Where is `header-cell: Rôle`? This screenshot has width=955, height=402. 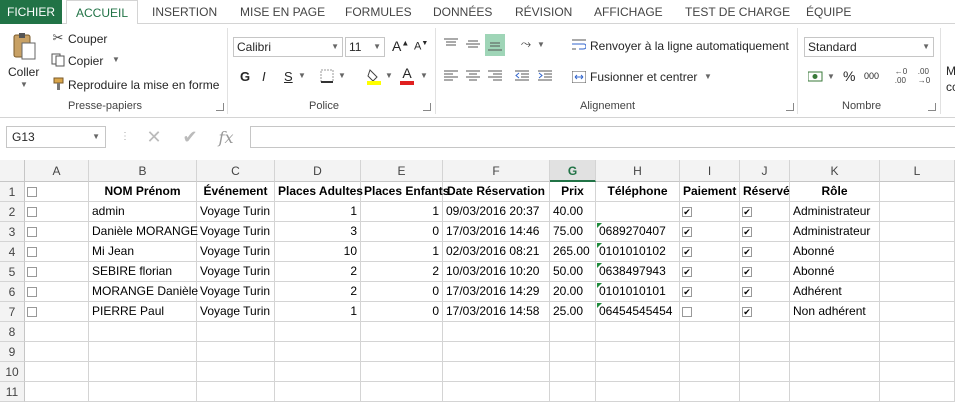 header-cell: Rôle is located at coordinates (835, 192).